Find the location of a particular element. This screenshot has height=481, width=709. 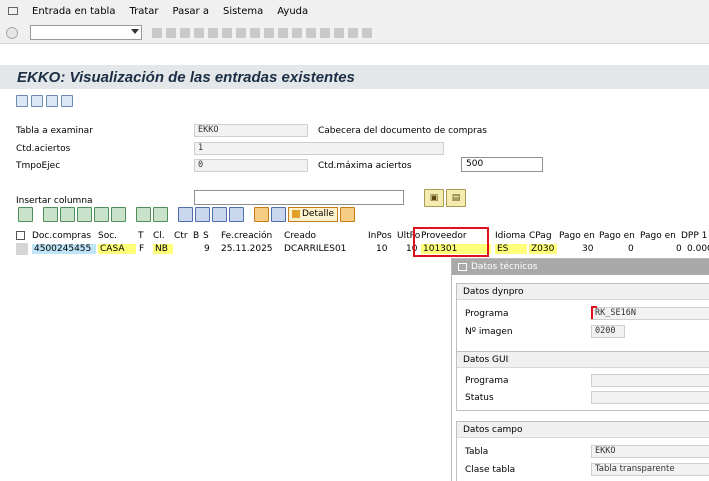

field-table-field: EKKO is located at coordinates (650, 451).